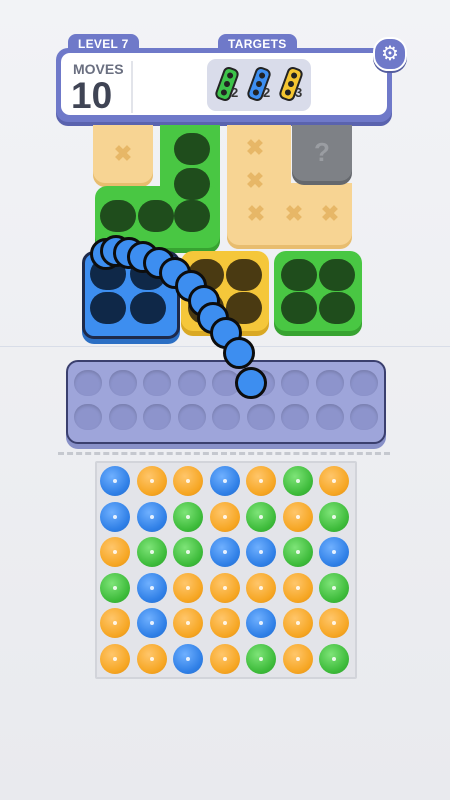  What do you see at coordinates (235, 92) in the screenshot?
I see `target-green-count: 2` at bounding box center [235, 92].